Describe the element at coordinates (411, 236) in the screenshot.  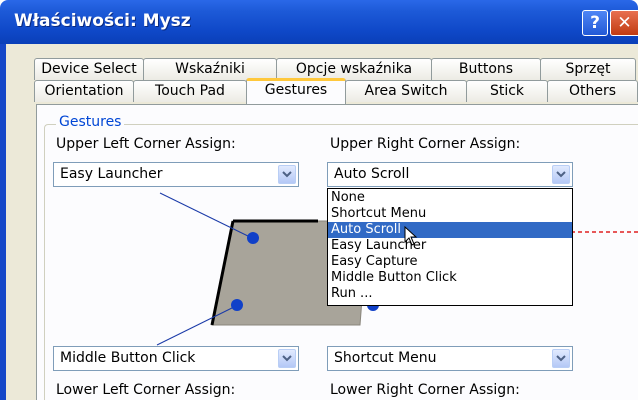
I see `mouse-pointer-icon` at that location.